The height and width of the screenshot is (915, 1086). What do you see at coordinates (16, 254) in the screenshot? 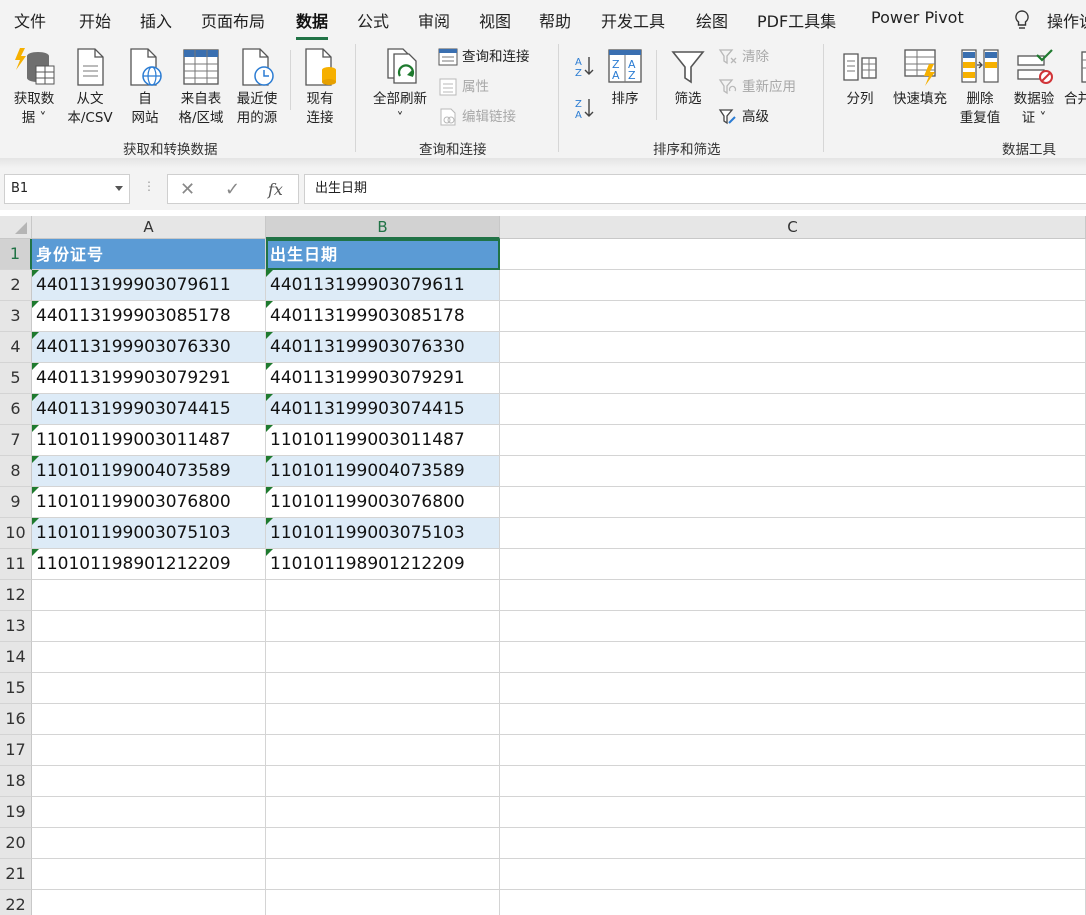
I see `row-header: 1` at bounding box center [16, 254].